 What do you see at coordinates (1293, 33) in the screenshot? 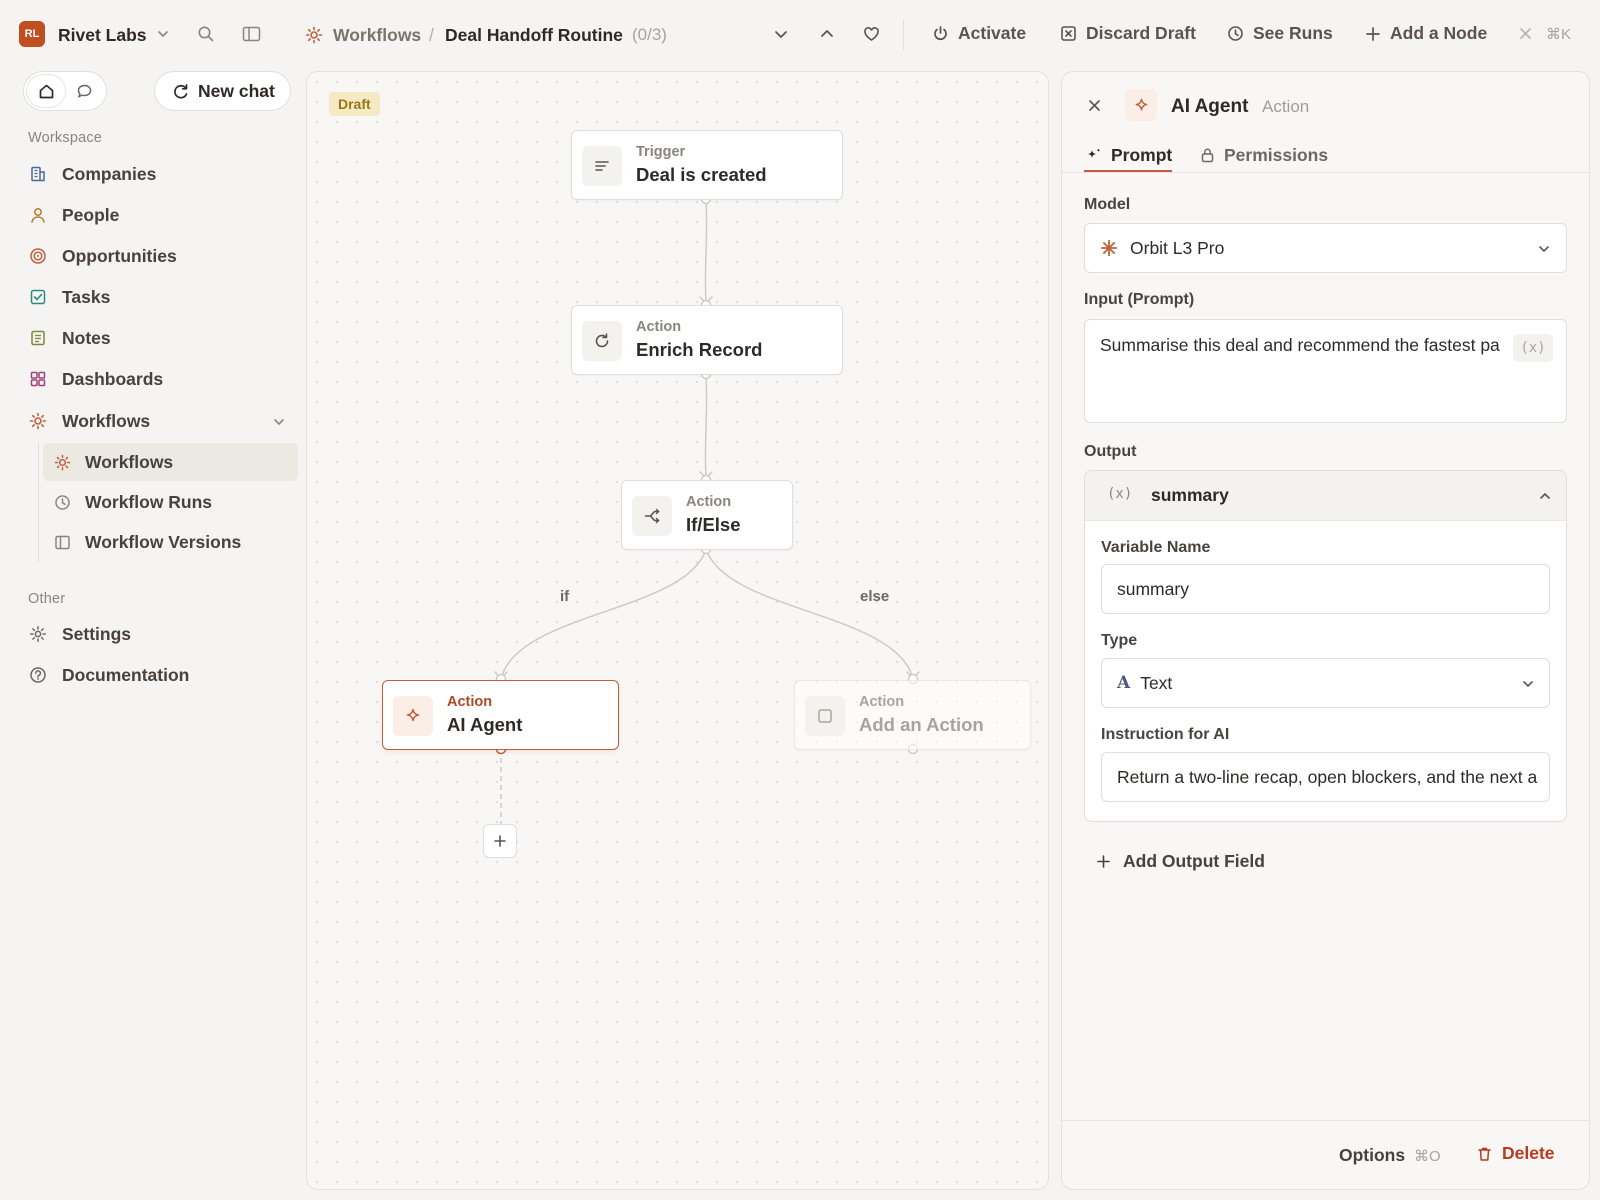
I see `see-runs-label: See Runs` at bounding box center [1293, 33].